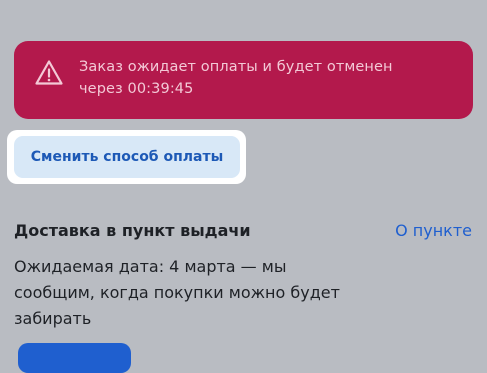  What do you see at coordinates (49, 72) in the screenshot?
I see `warning-triangle-icon` at bounding box center [49, 72].